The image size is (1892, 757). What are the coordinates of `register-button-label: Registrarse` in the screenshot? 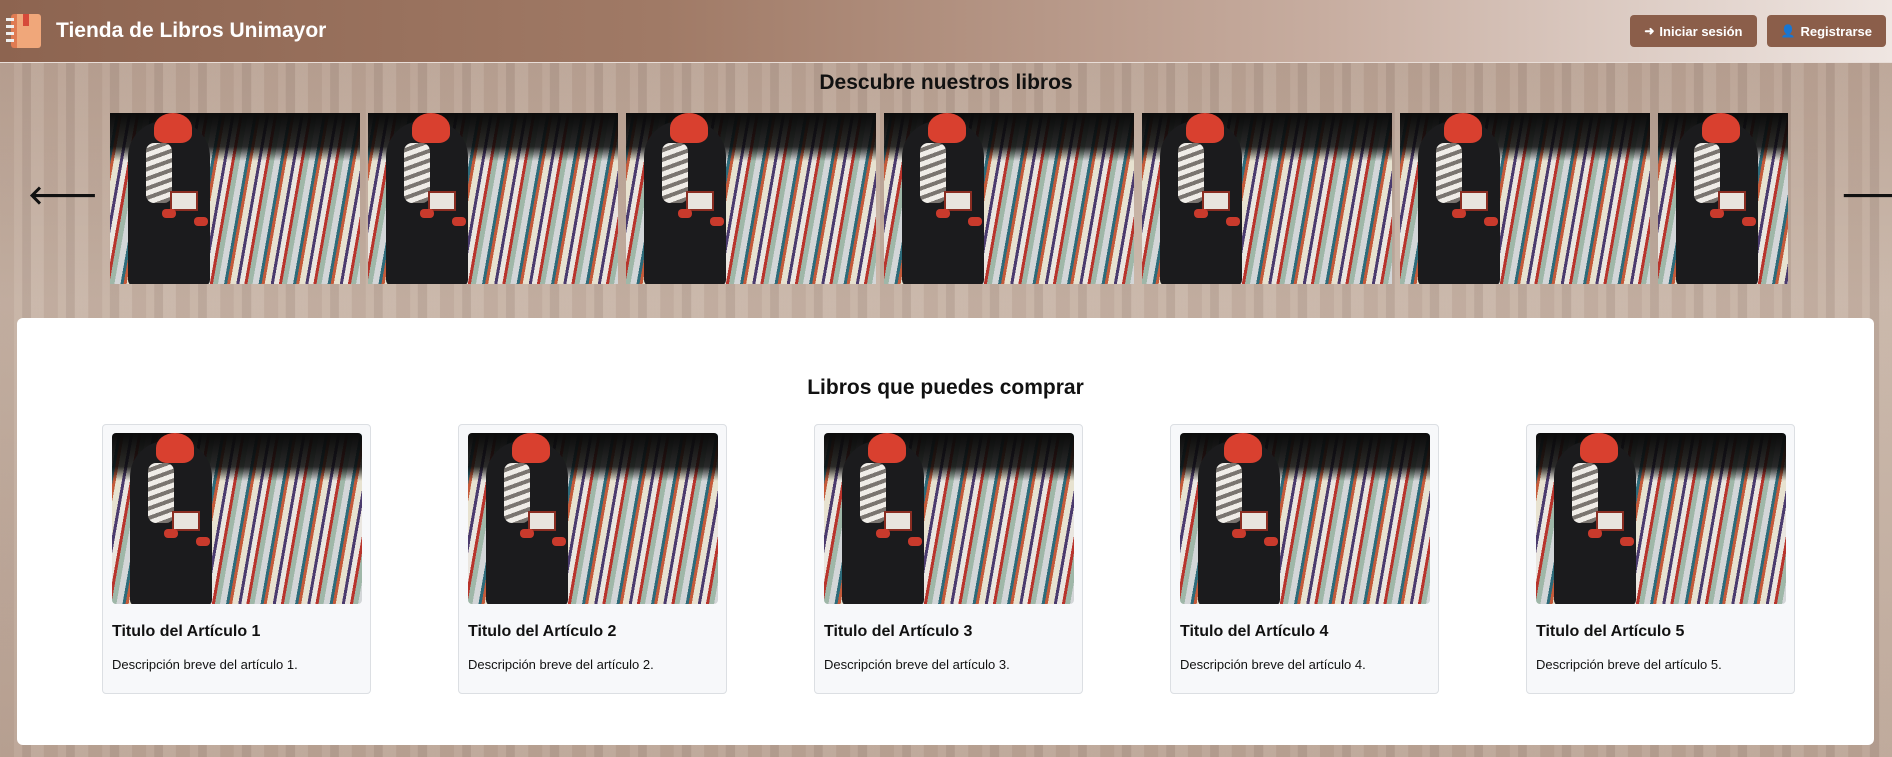 It's located at (1836, 31).